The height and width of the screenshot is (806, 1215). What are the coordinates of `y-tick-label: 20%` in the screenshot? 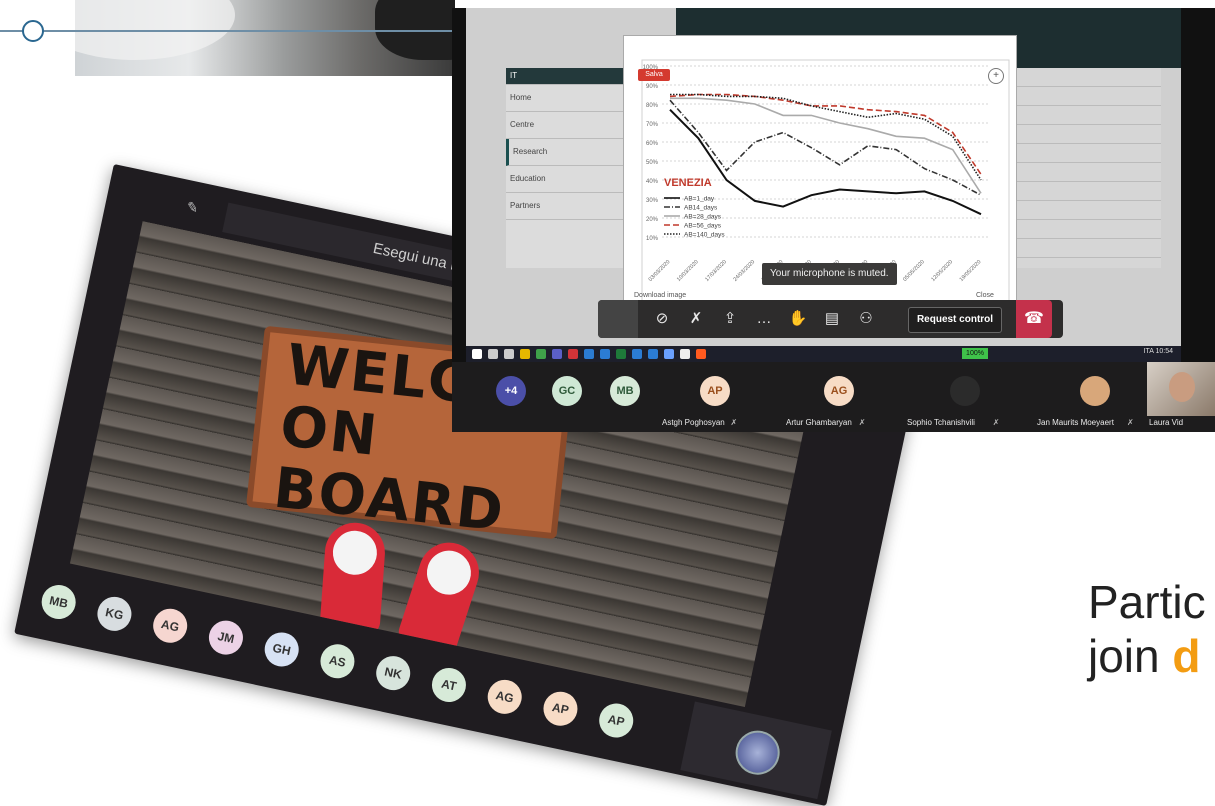 It's located at (652, 220).